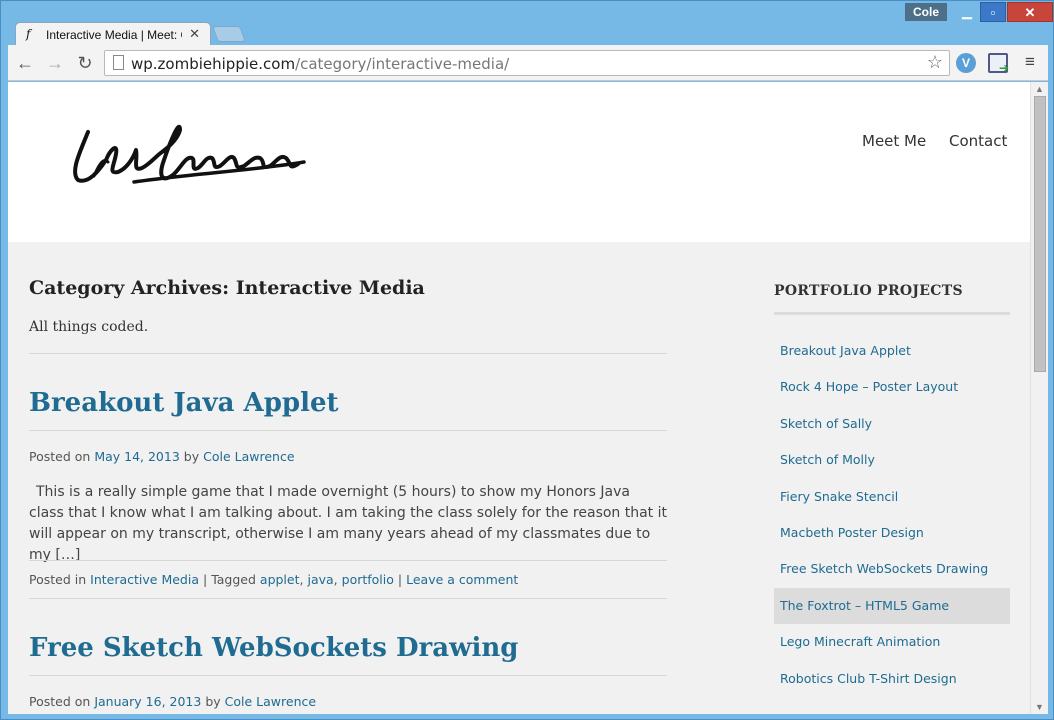 The height and width of the screenshot is (720, 1054). Describe the element at coordinates (118, 62) in the screenshot. I see `page-icon` at that location.